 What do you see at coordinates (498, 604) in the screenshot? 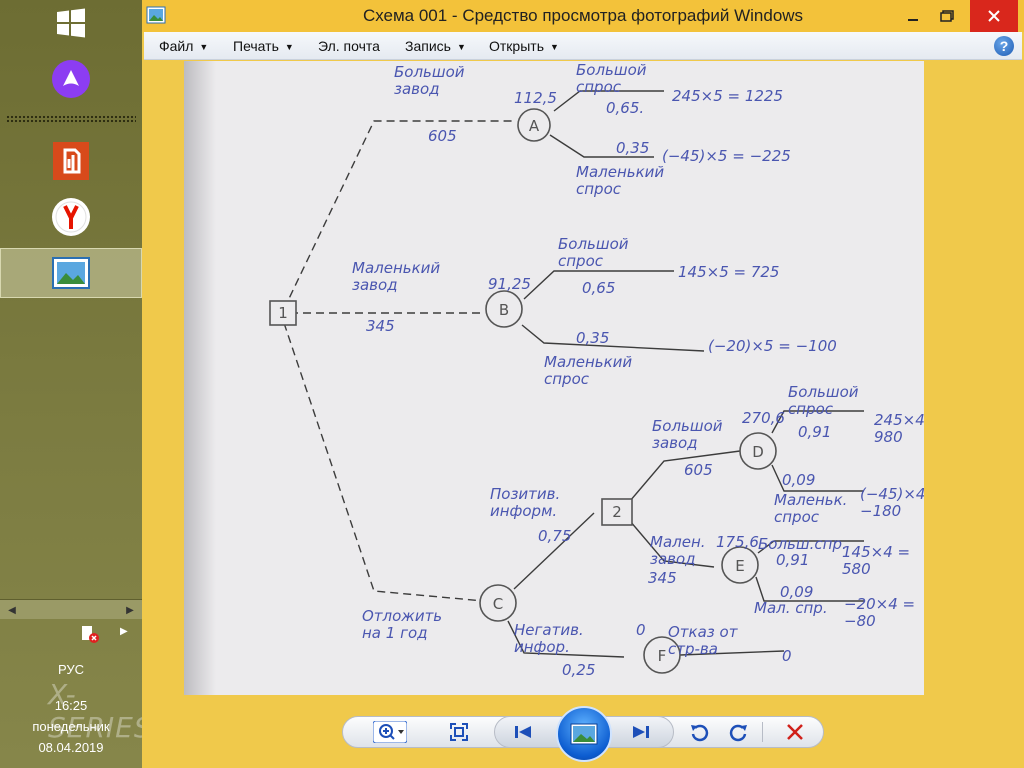
I see `node-label-c: C` at bounding box center [498, 604].